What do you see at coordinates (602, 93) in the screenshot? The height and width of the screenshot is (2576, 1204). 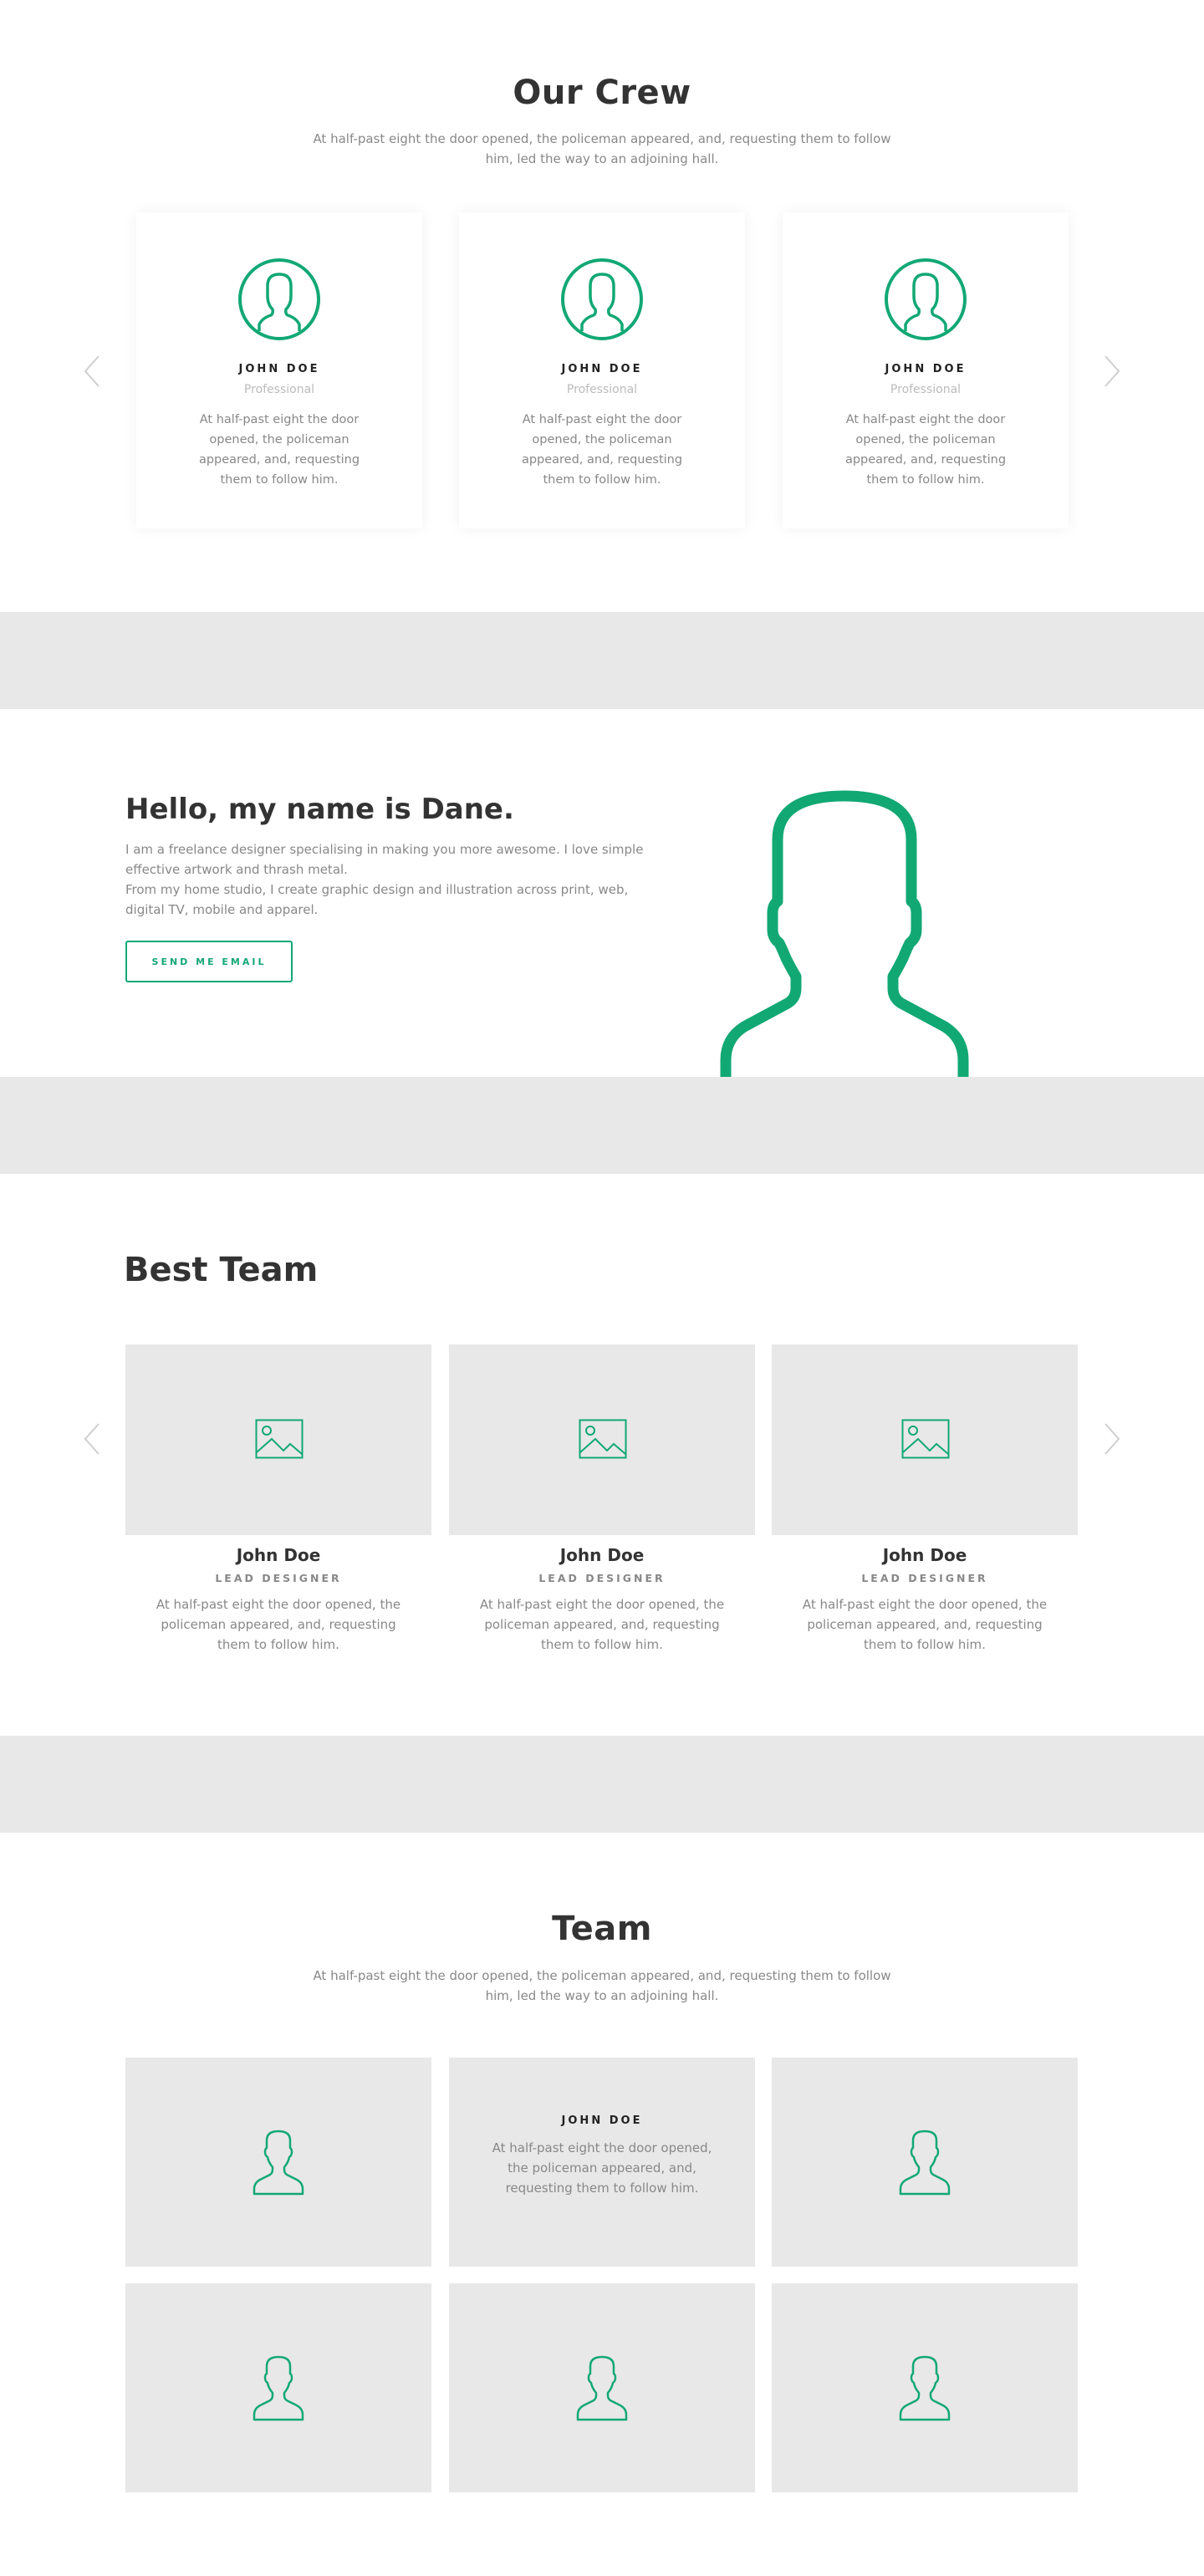 I see `crew-title: Our Crew` at bounding box center [602, 93].